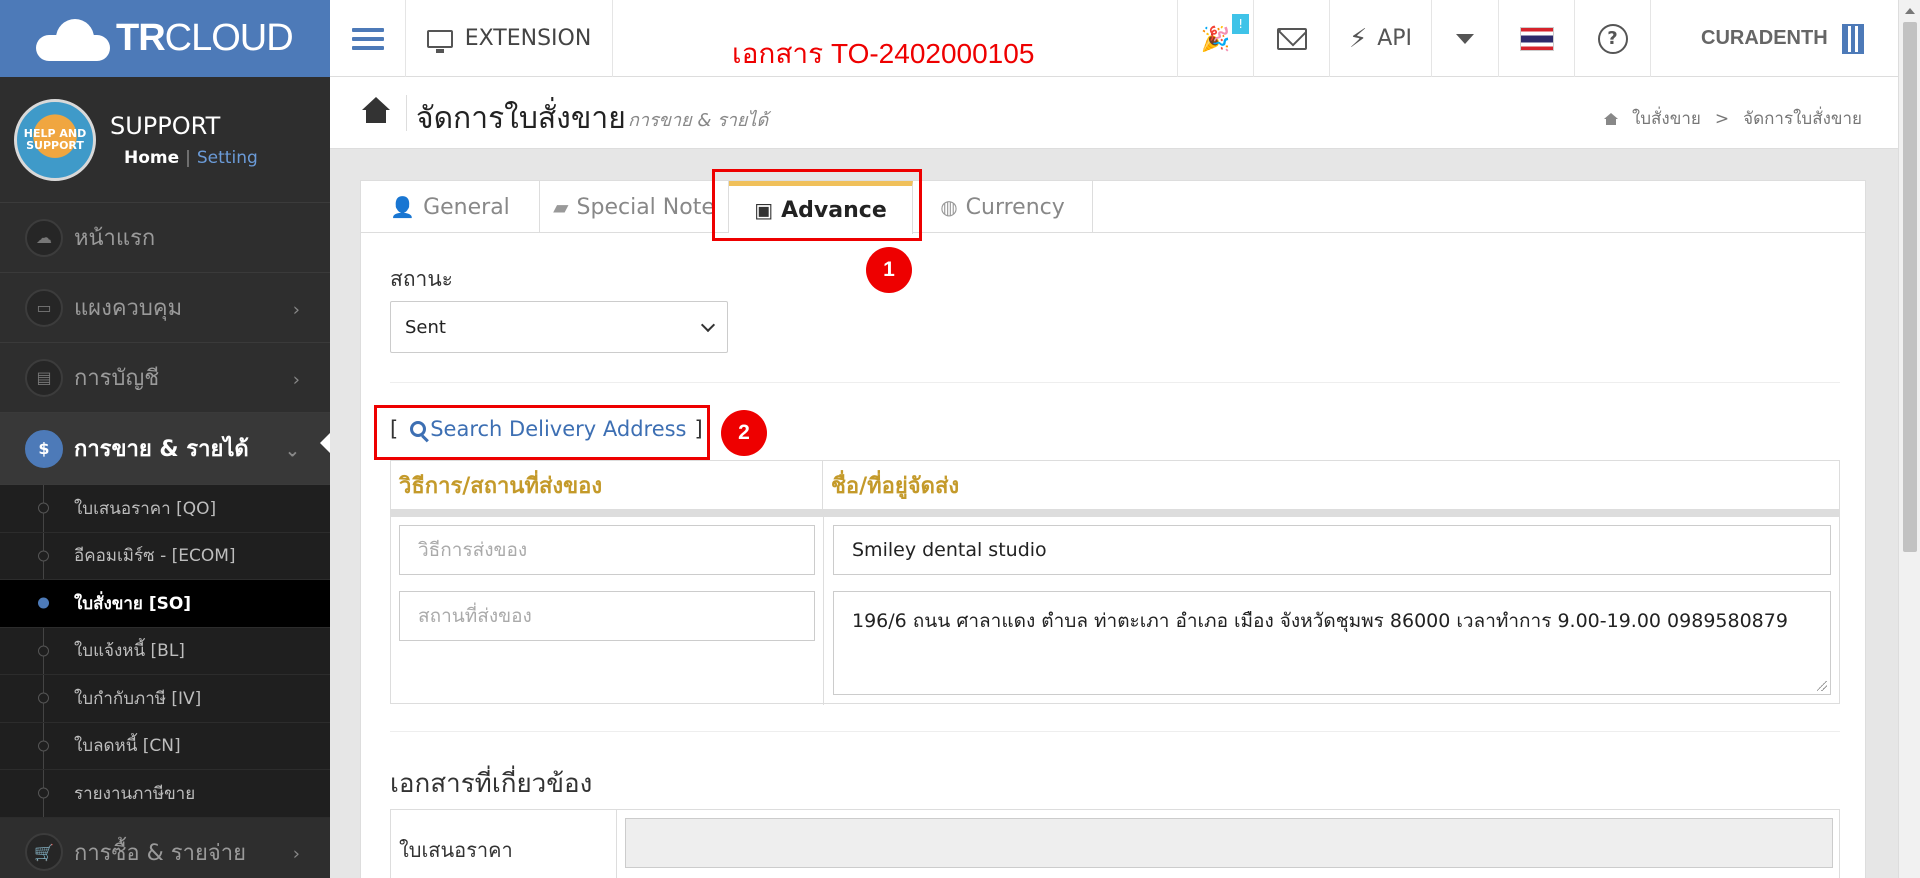 This screenshot has width=1920, height=878. I want to click on breadcrumb-item-current: จัดการใบสั่งขาย, so click(1802, 119).